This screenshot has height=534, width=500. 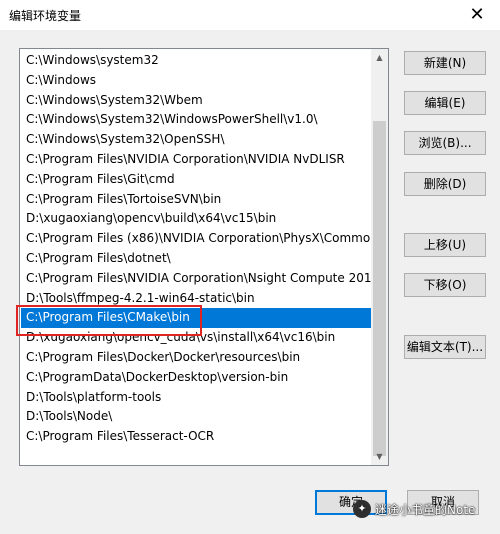 I want to click on list-item: C:\Windows\System32\OpenSSH\, so click(x=197, y=140).